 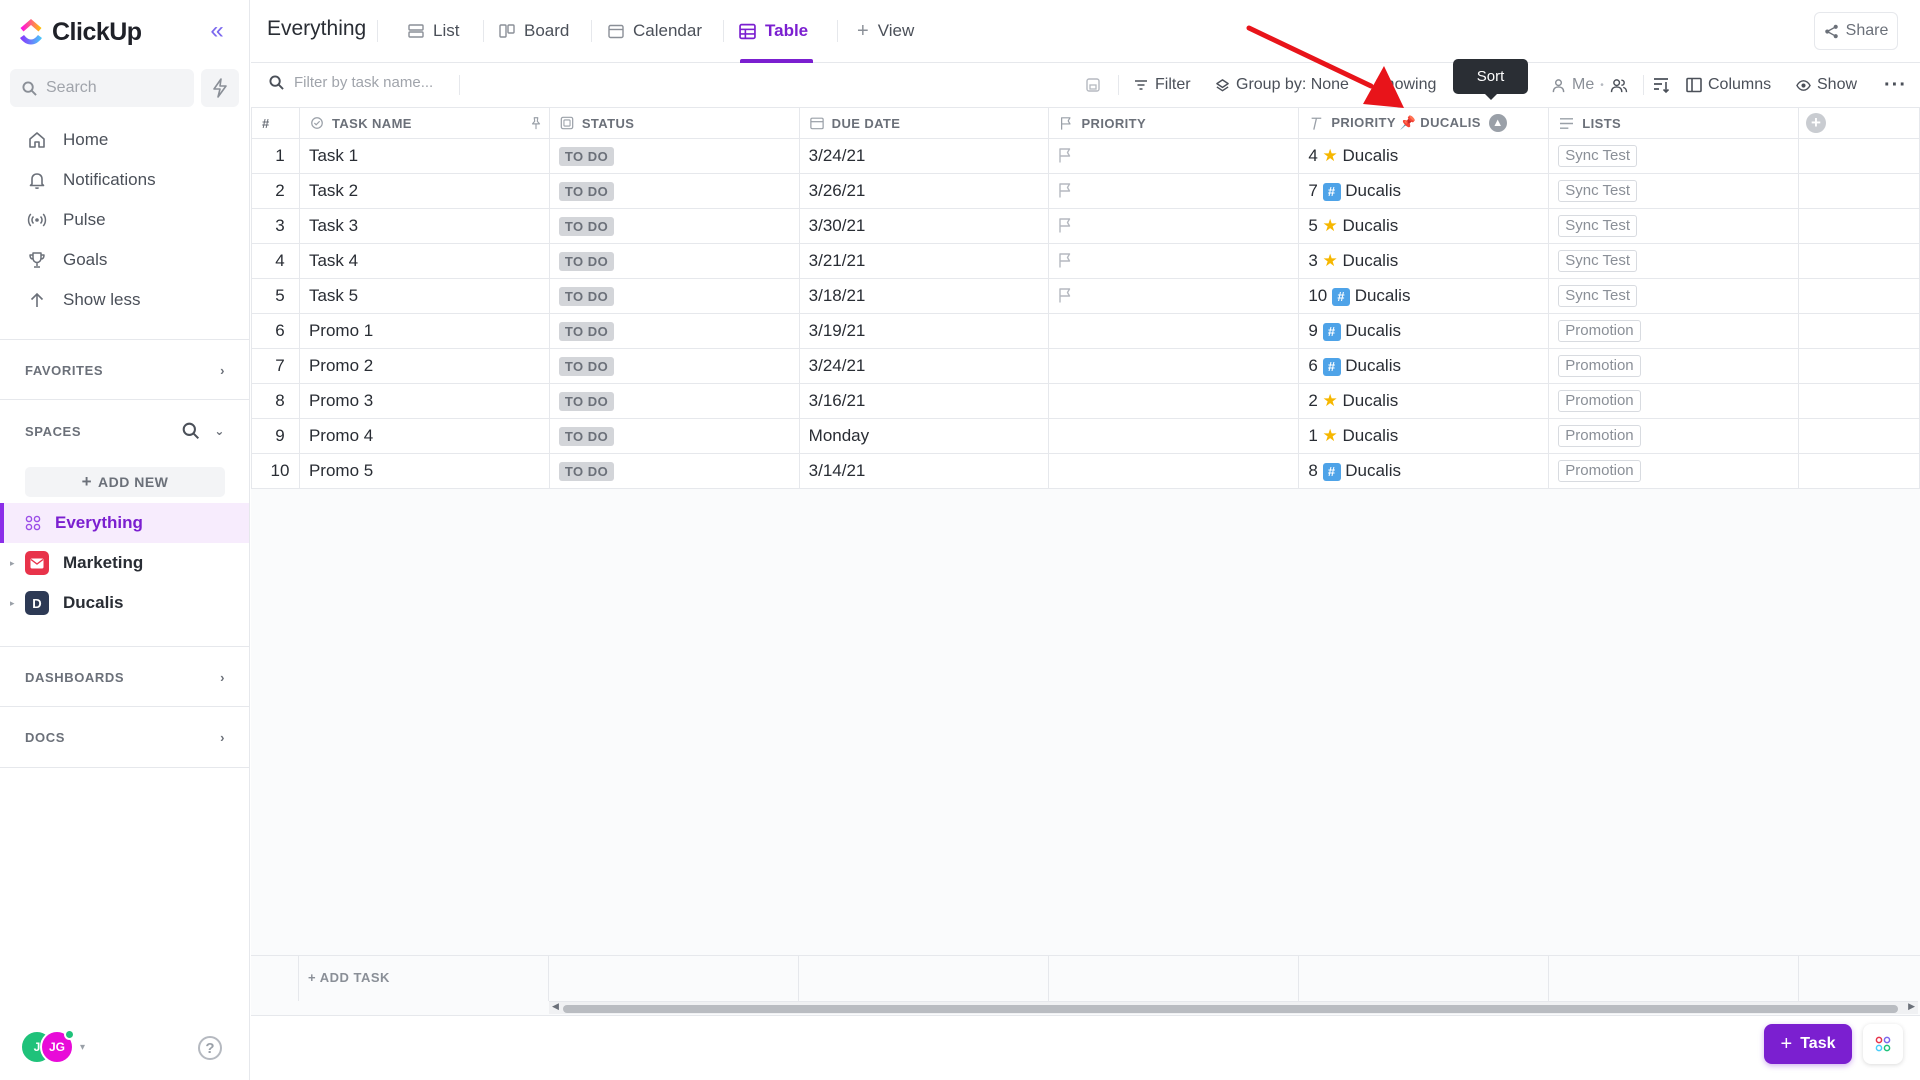 I want to click on due-date-cell: 3/19/21, so click(x=924, y=331).